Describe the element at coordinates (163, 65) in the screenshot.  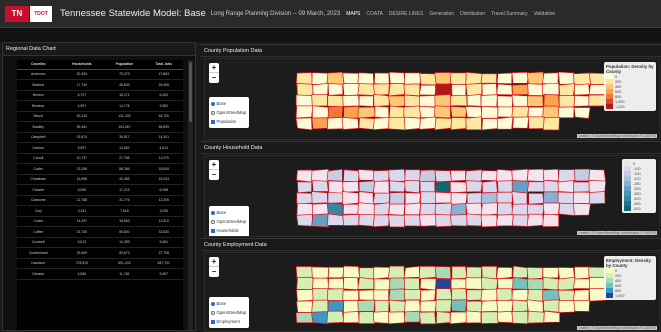
I see `column-header: Total Jobs` at that location.